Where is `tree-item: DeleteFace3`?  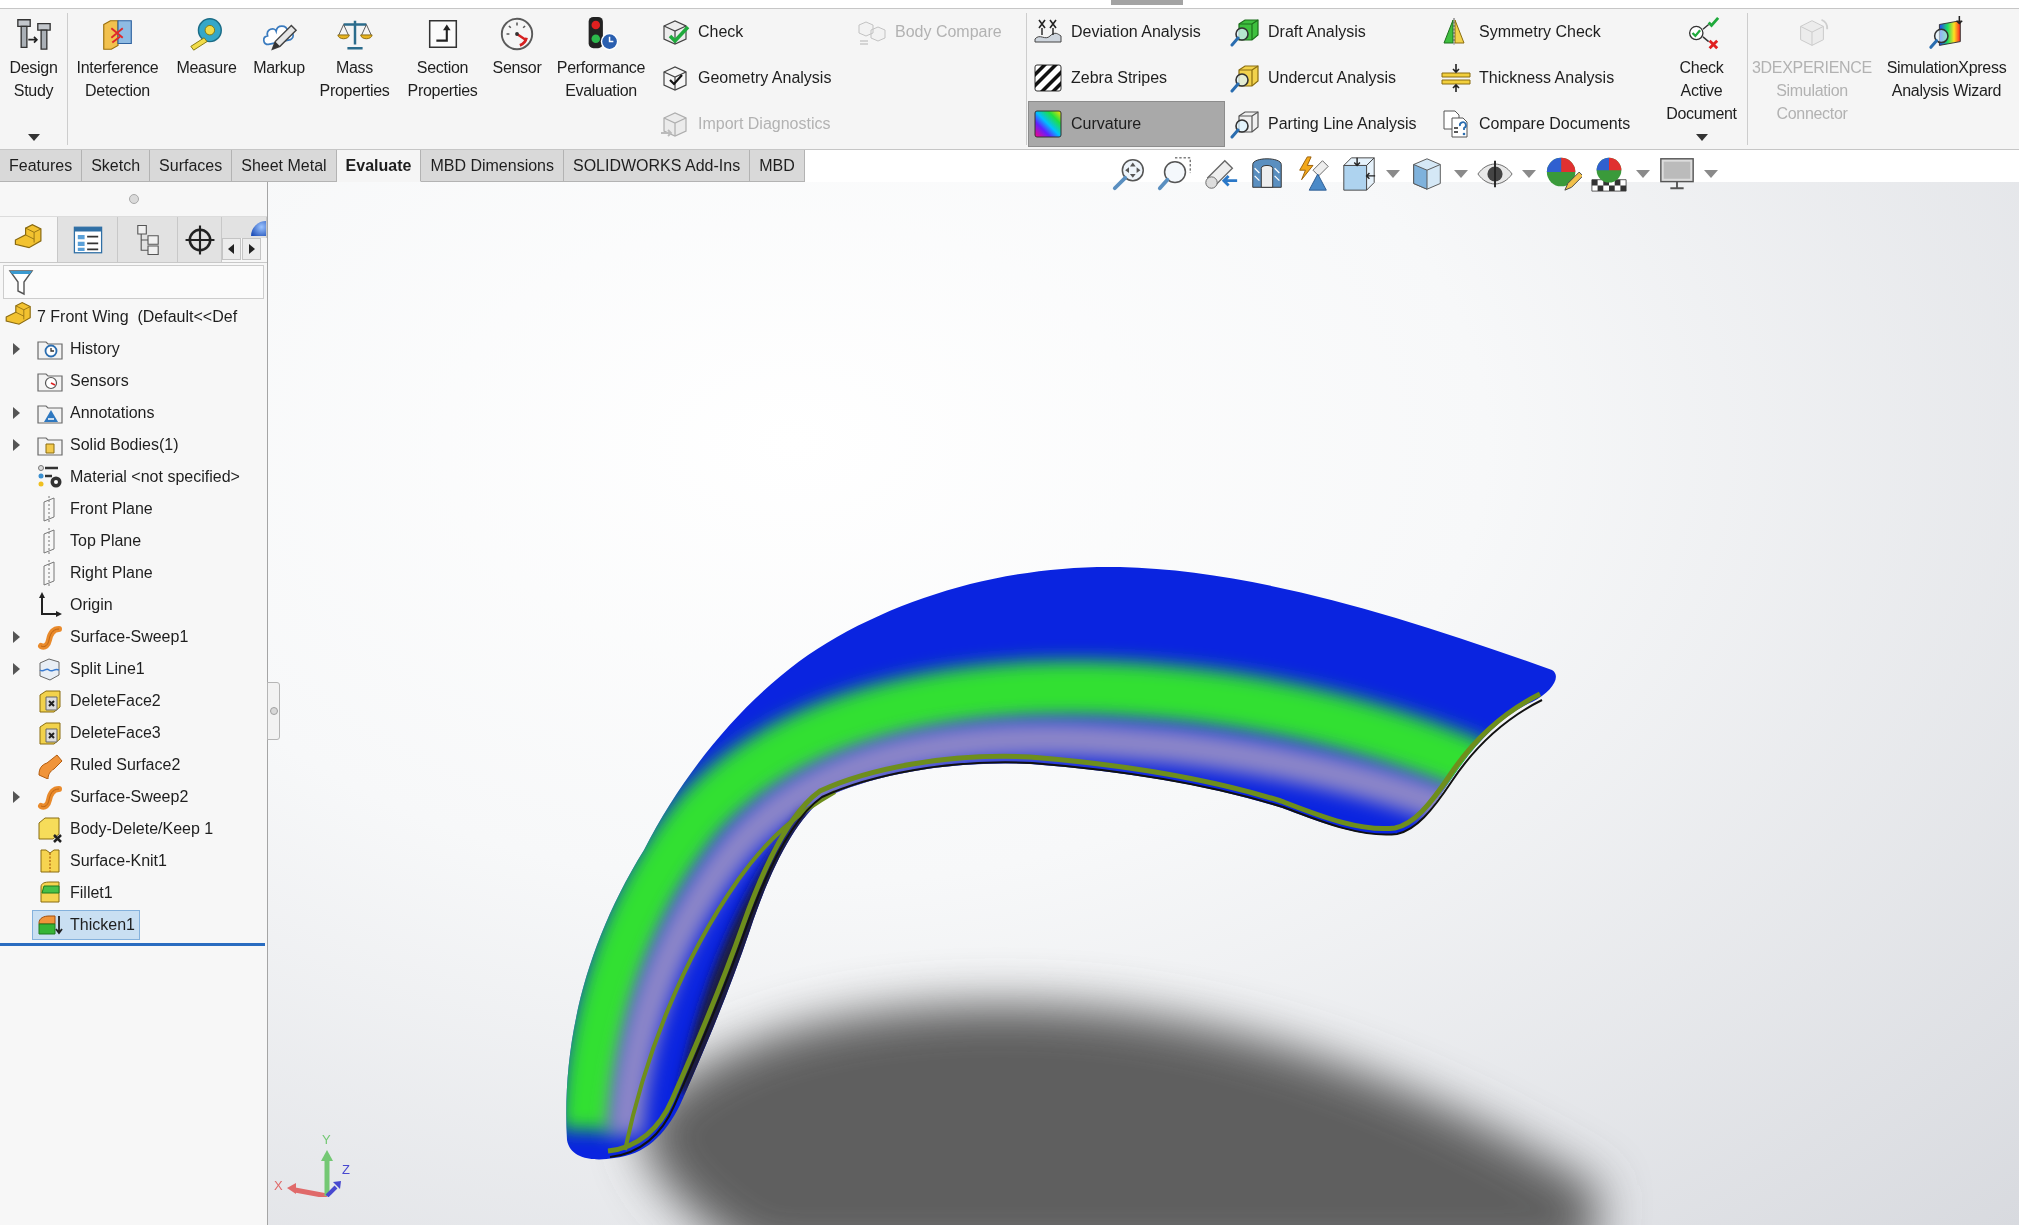
tree-item: DeleteFace3 is located at coordinates (99, 733).